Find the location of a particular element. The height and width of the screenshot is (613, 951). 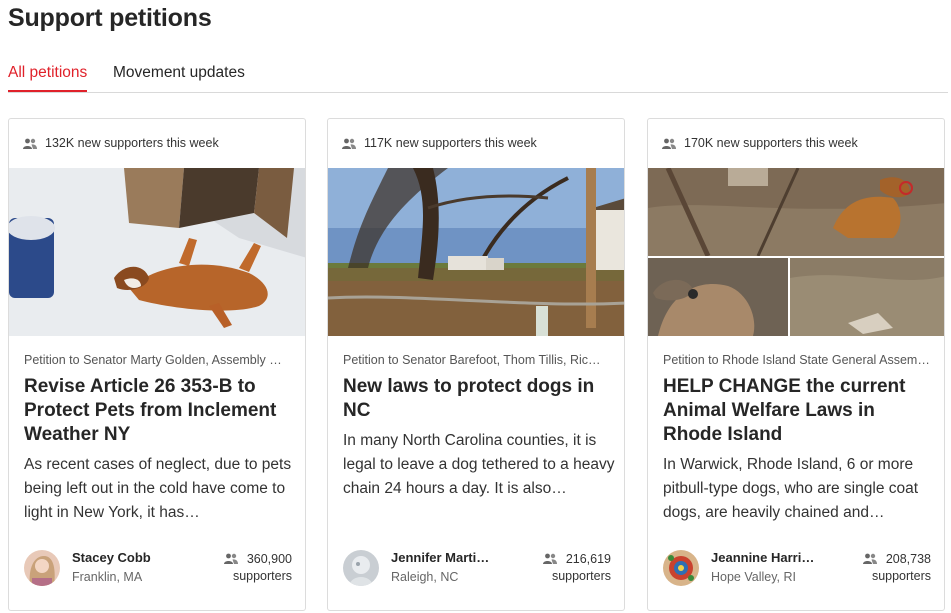

page-title: Support petitions is located at coordinates (110, 18).